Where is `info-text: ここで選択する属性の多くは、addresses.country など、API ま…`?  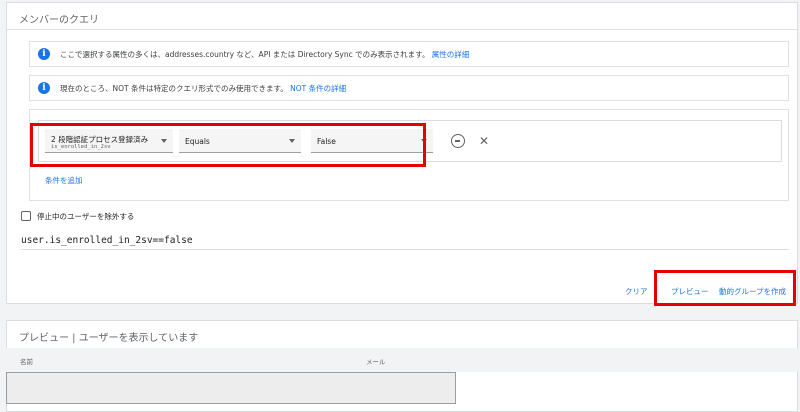
info-text: ここで選択する属性の多くは、addresses.country など、API ま… is located at coordinates (264, 54).